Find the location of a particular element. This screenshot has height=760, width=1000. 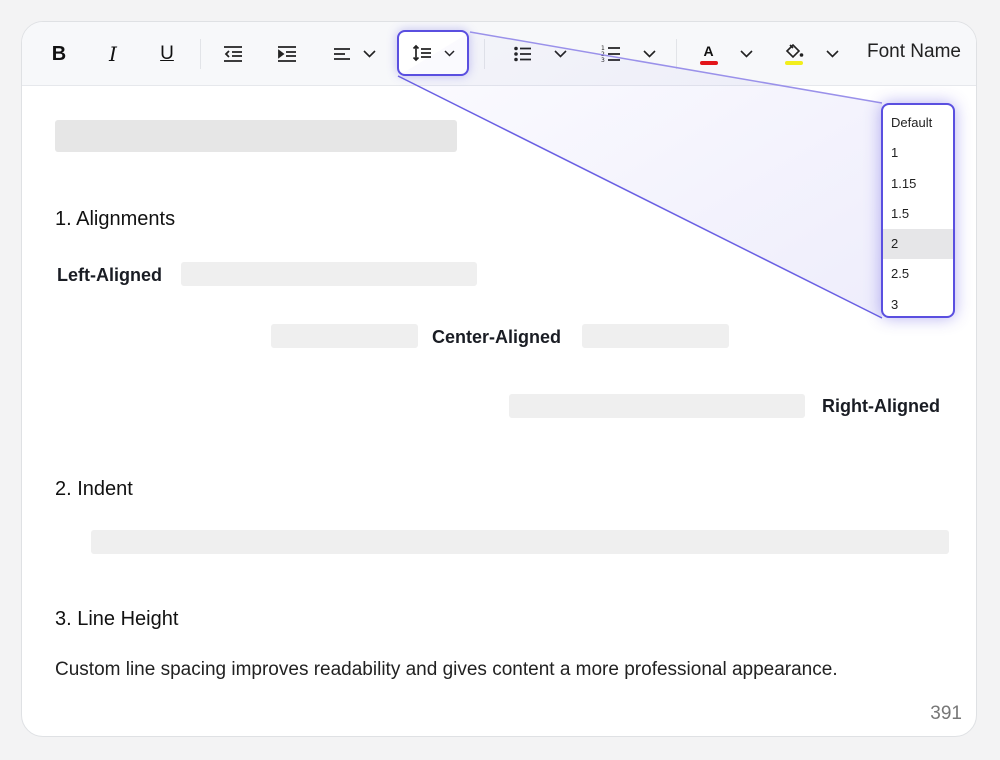

indent-button is located at coordinates (287, 54).